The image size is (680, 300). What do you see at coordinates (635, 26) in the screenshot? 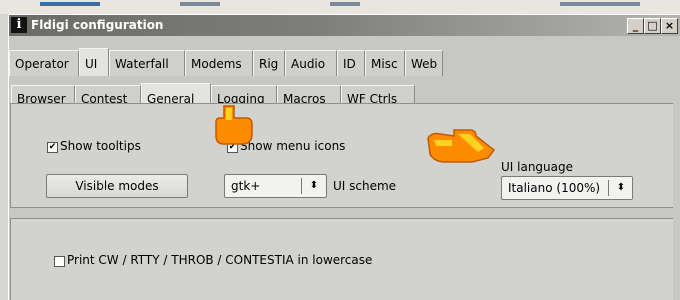
I see `minimize-button: _` at bounding box center [635, 26].